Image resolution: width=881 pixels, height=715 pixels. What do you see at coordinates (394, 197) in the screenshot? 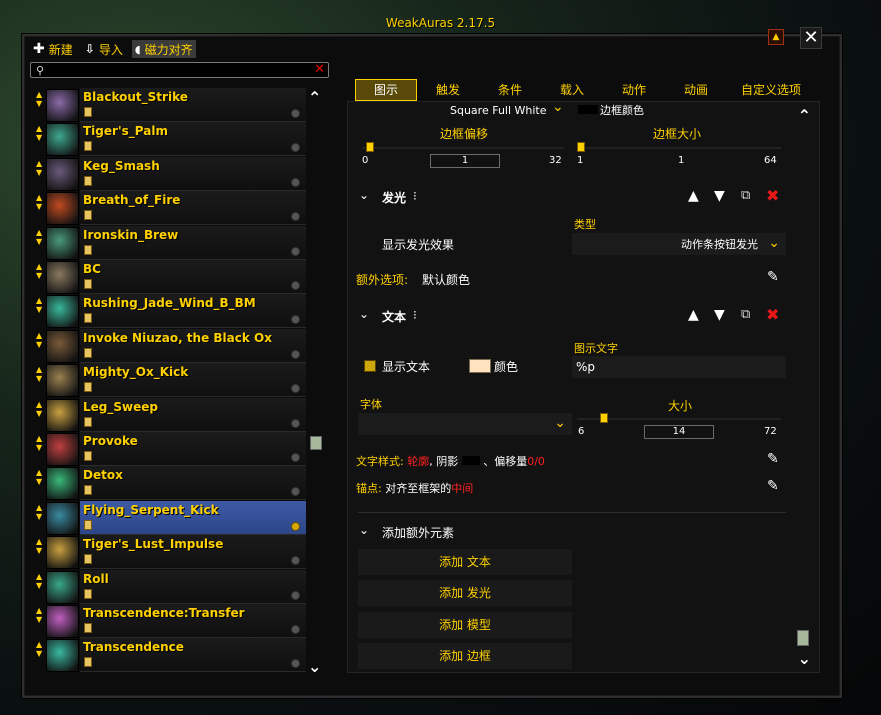
I see `glow-section-title: 发光` at bounding box center [394, 197].